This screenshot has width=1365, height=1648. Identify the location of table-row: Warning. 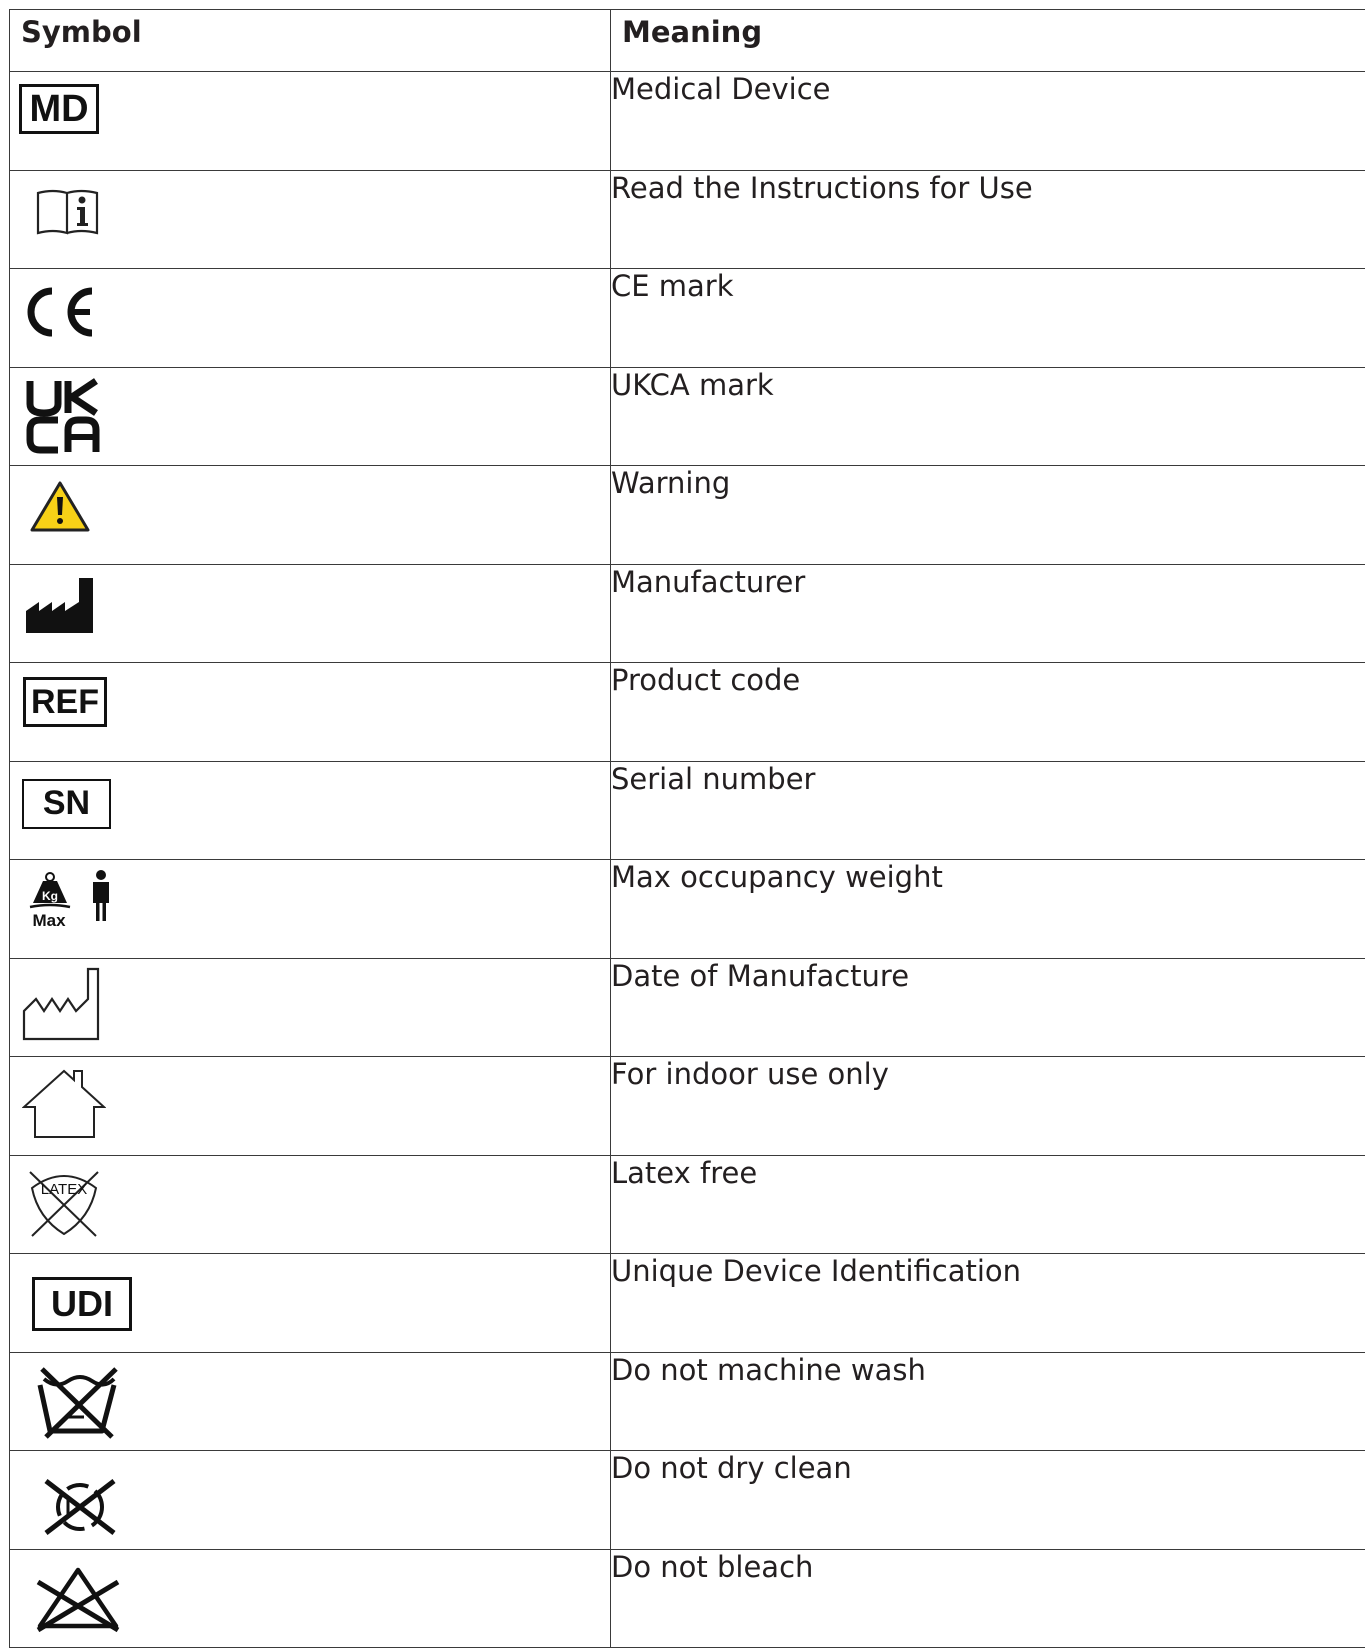
(687, 515).